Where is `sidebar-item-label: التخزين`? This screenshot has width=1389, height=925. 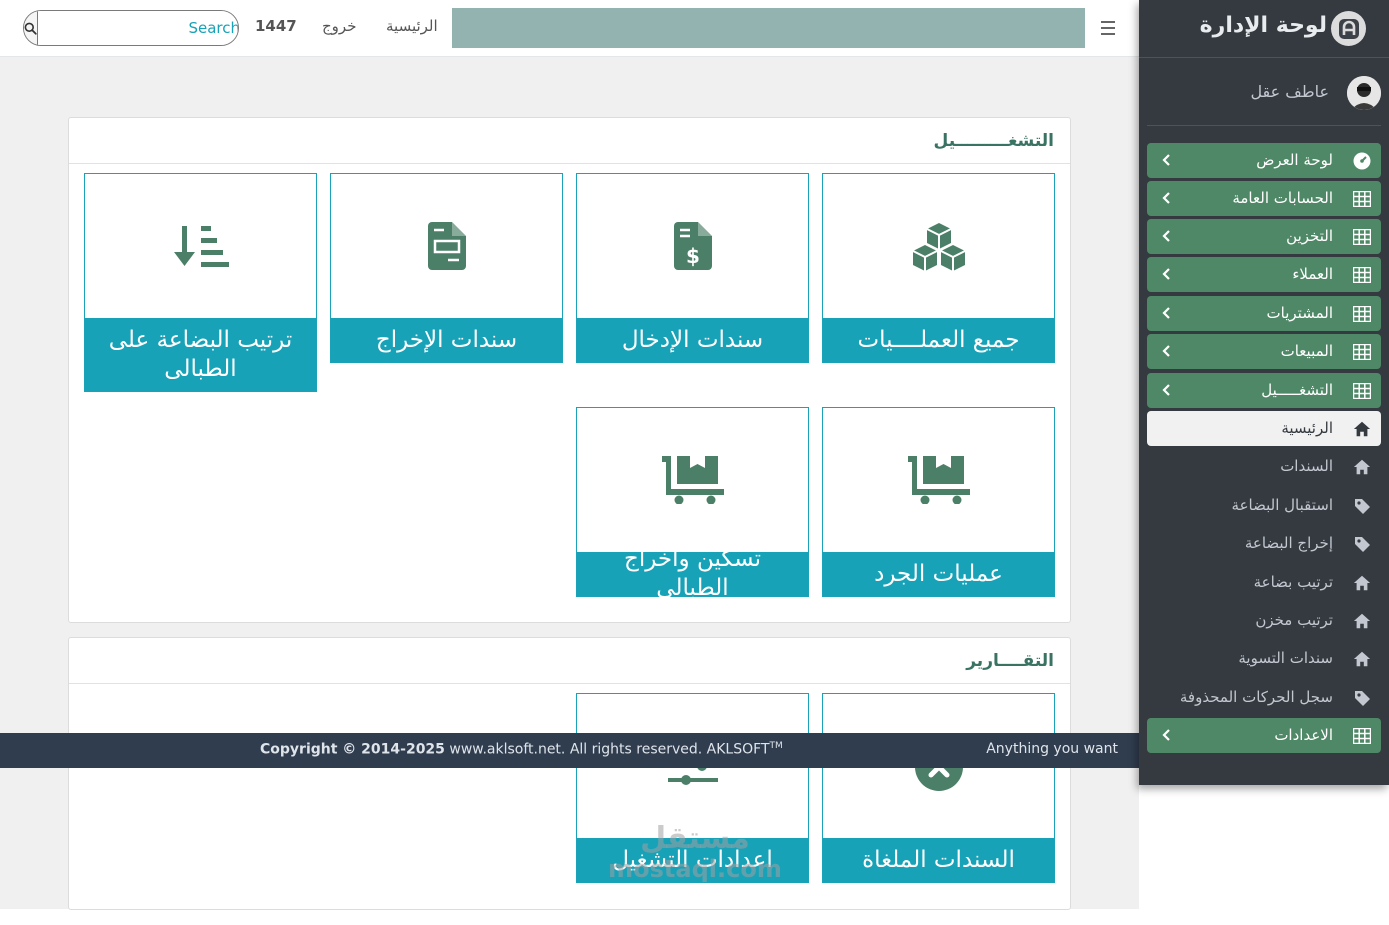 sidebar-item-label: التخزين is located at coordinates (1309, 236).